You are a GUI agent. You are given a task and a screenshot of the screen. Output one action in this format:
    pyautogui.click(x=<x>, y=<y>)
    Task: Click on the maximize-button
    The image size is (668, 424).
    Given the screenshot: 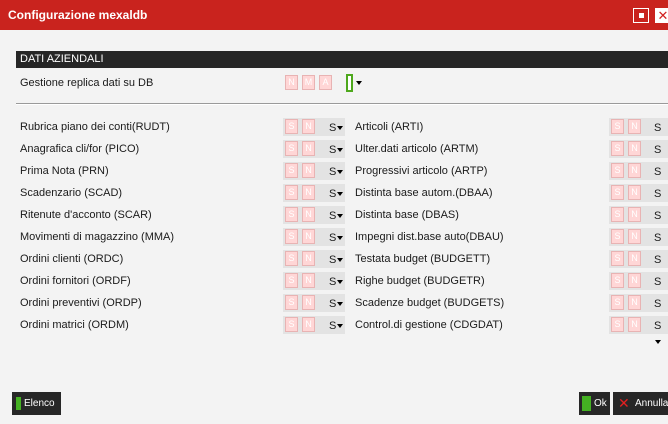 What is the action you would take?
    pyautogui.click(x=641, y=15)
    